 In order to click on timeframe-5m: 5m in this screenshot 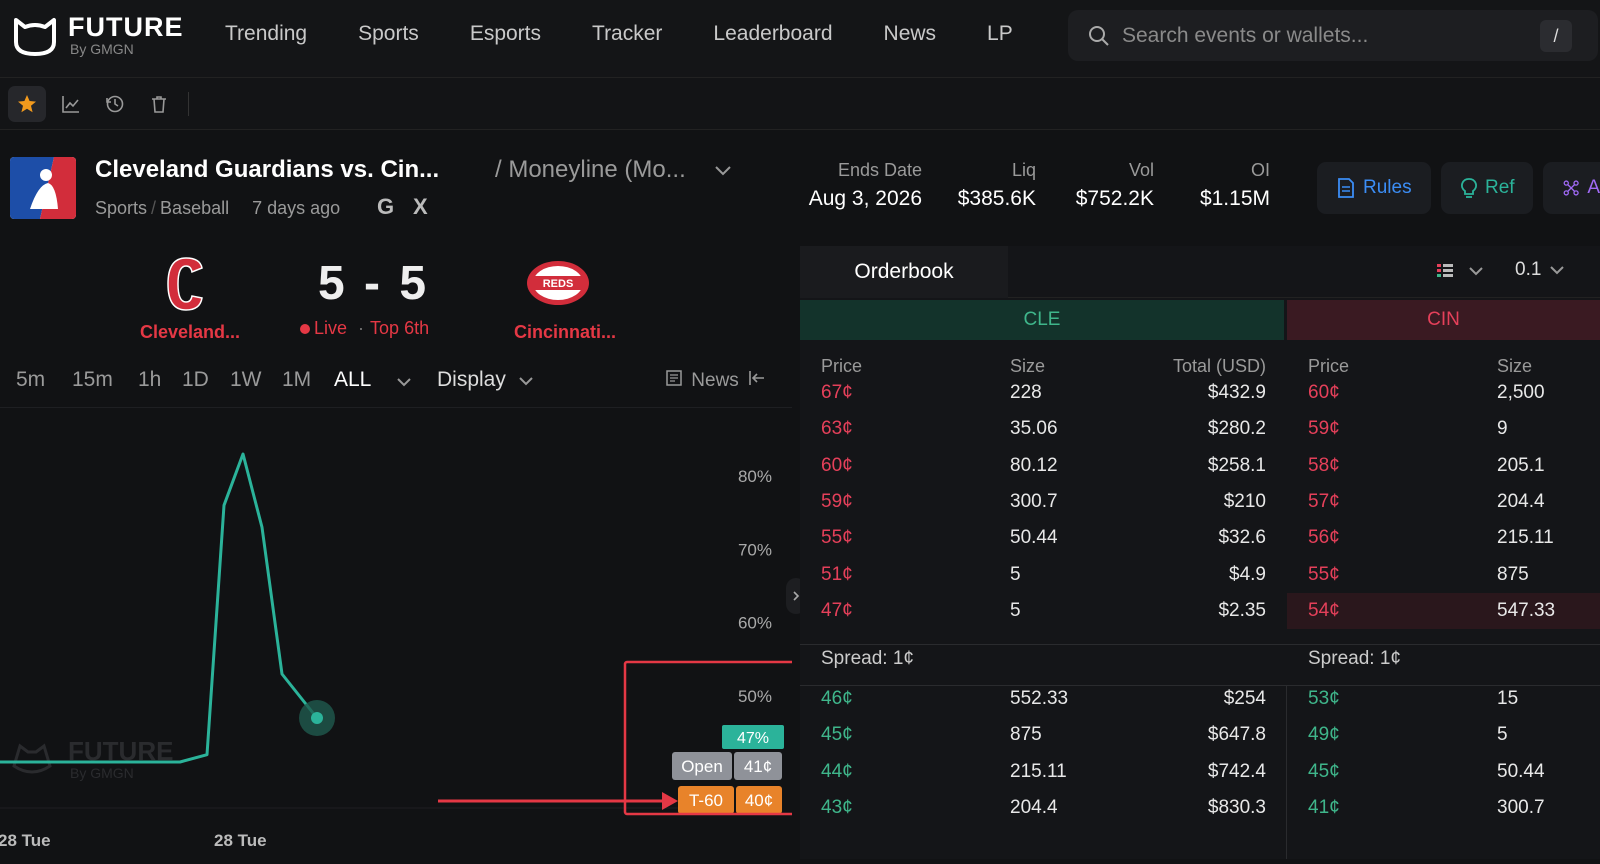, I will do `click(30, 380)`.